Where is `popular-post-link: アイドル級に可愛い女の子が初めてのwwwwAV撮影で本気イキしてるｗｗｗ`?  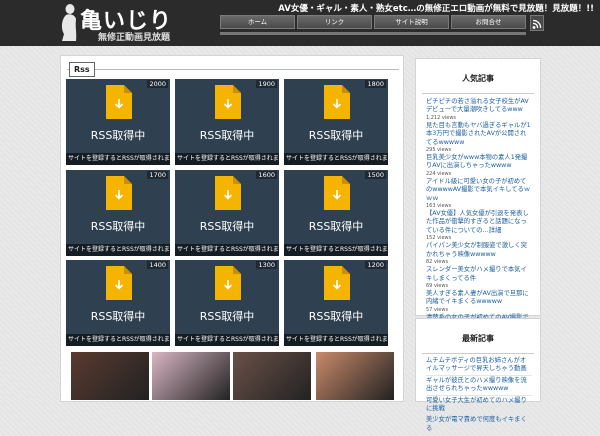 popular-post-link: アイドル級に可愛い女の子が初めてのwwwwAV撮影で本気イキしてるｗｗｗ is located at coordinates (479, 190).